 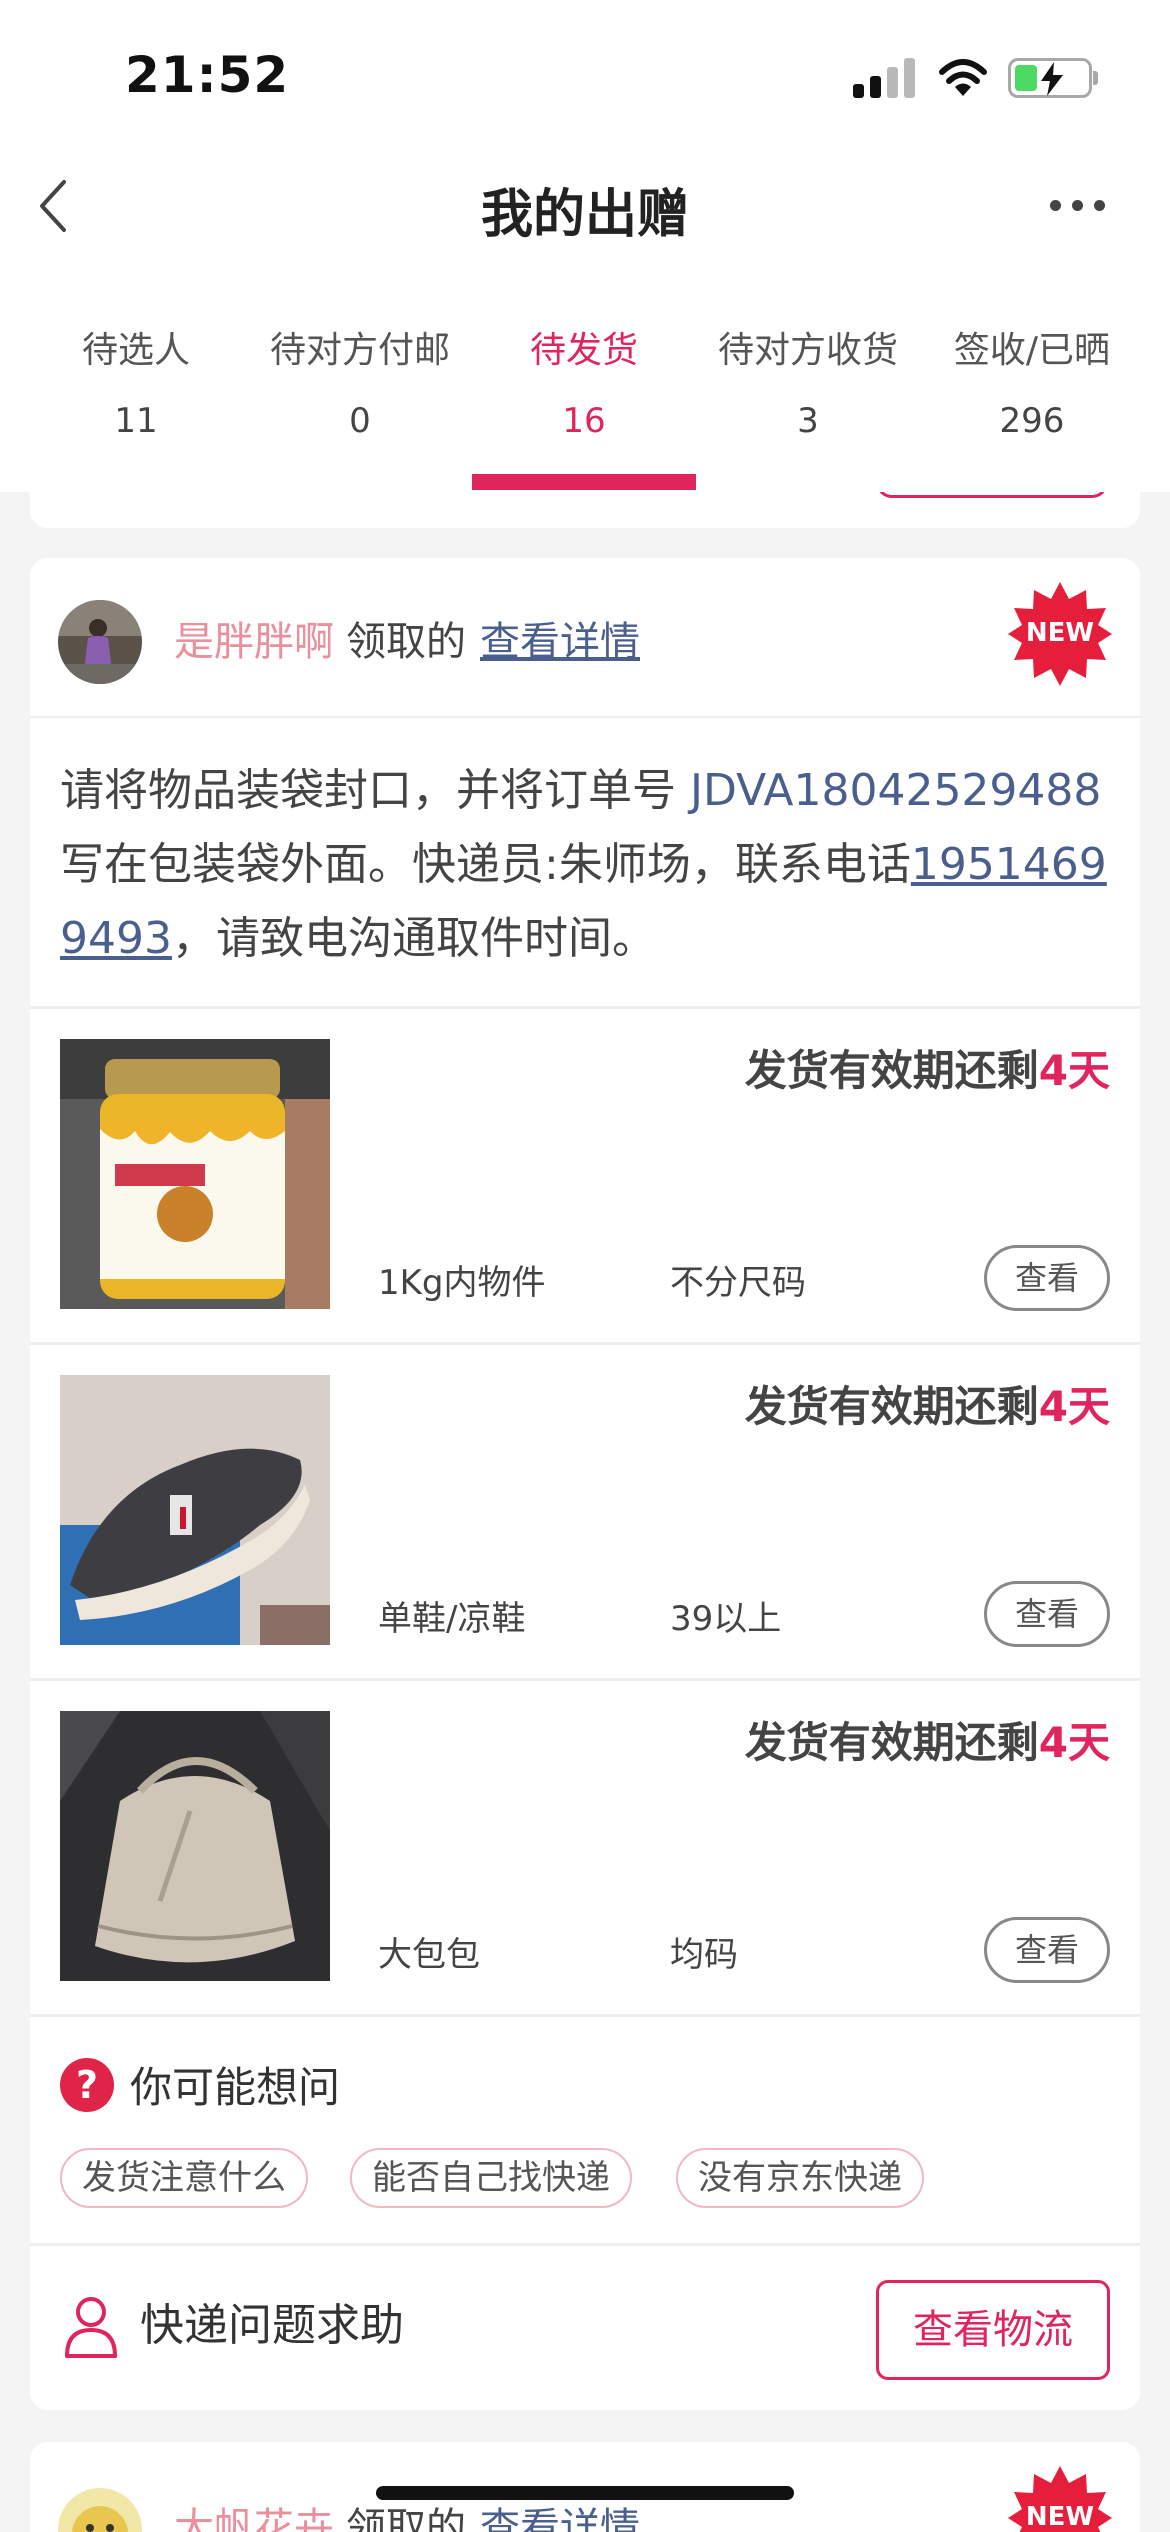 What do you see at coordinates (462, 1283) in the screenshot?
I see `item-category: 1Kg内物件` at bounding box center [462, 1283].